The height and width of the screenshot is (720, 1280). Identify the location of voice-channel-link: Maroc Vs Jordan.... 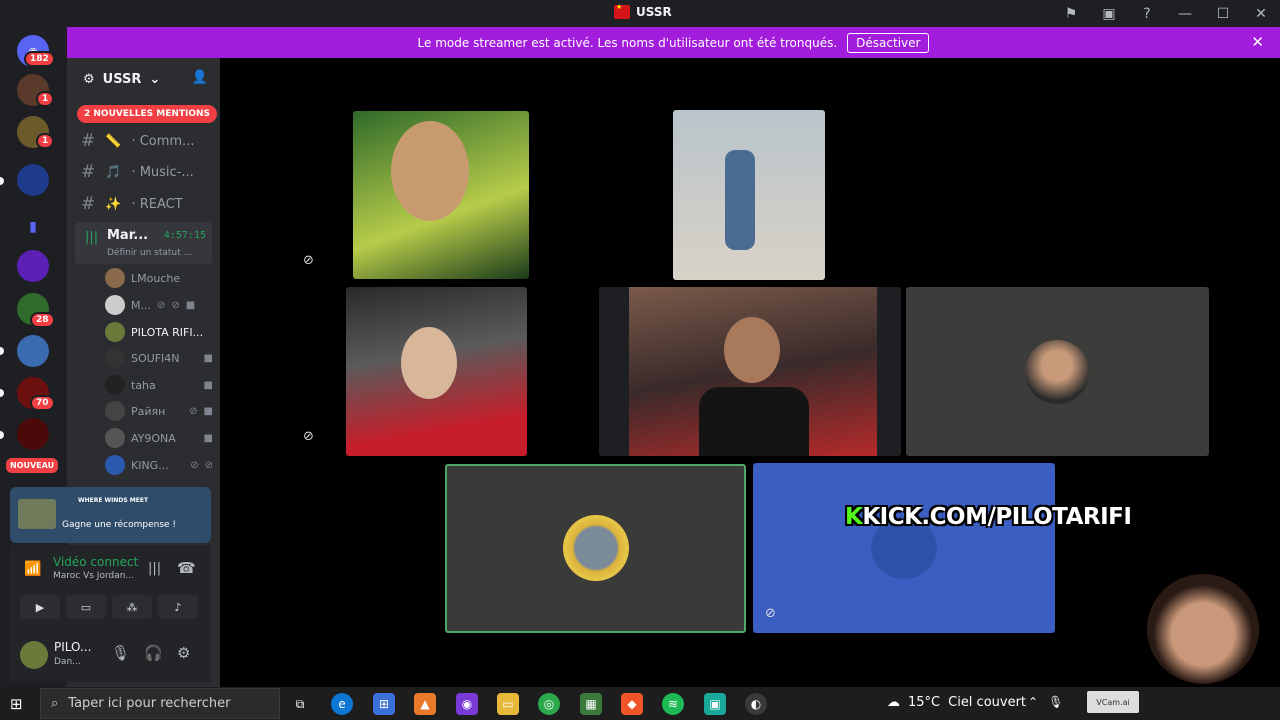
(93, 576).